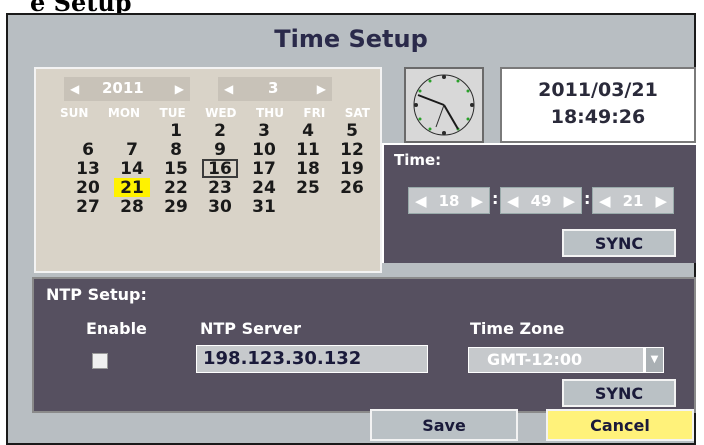 This screenshot has height=445, width=704. What do you see at coordinates (176, 188) in the screenshot?
I see `calendar-day: 22` at bounding box center [176, 188].